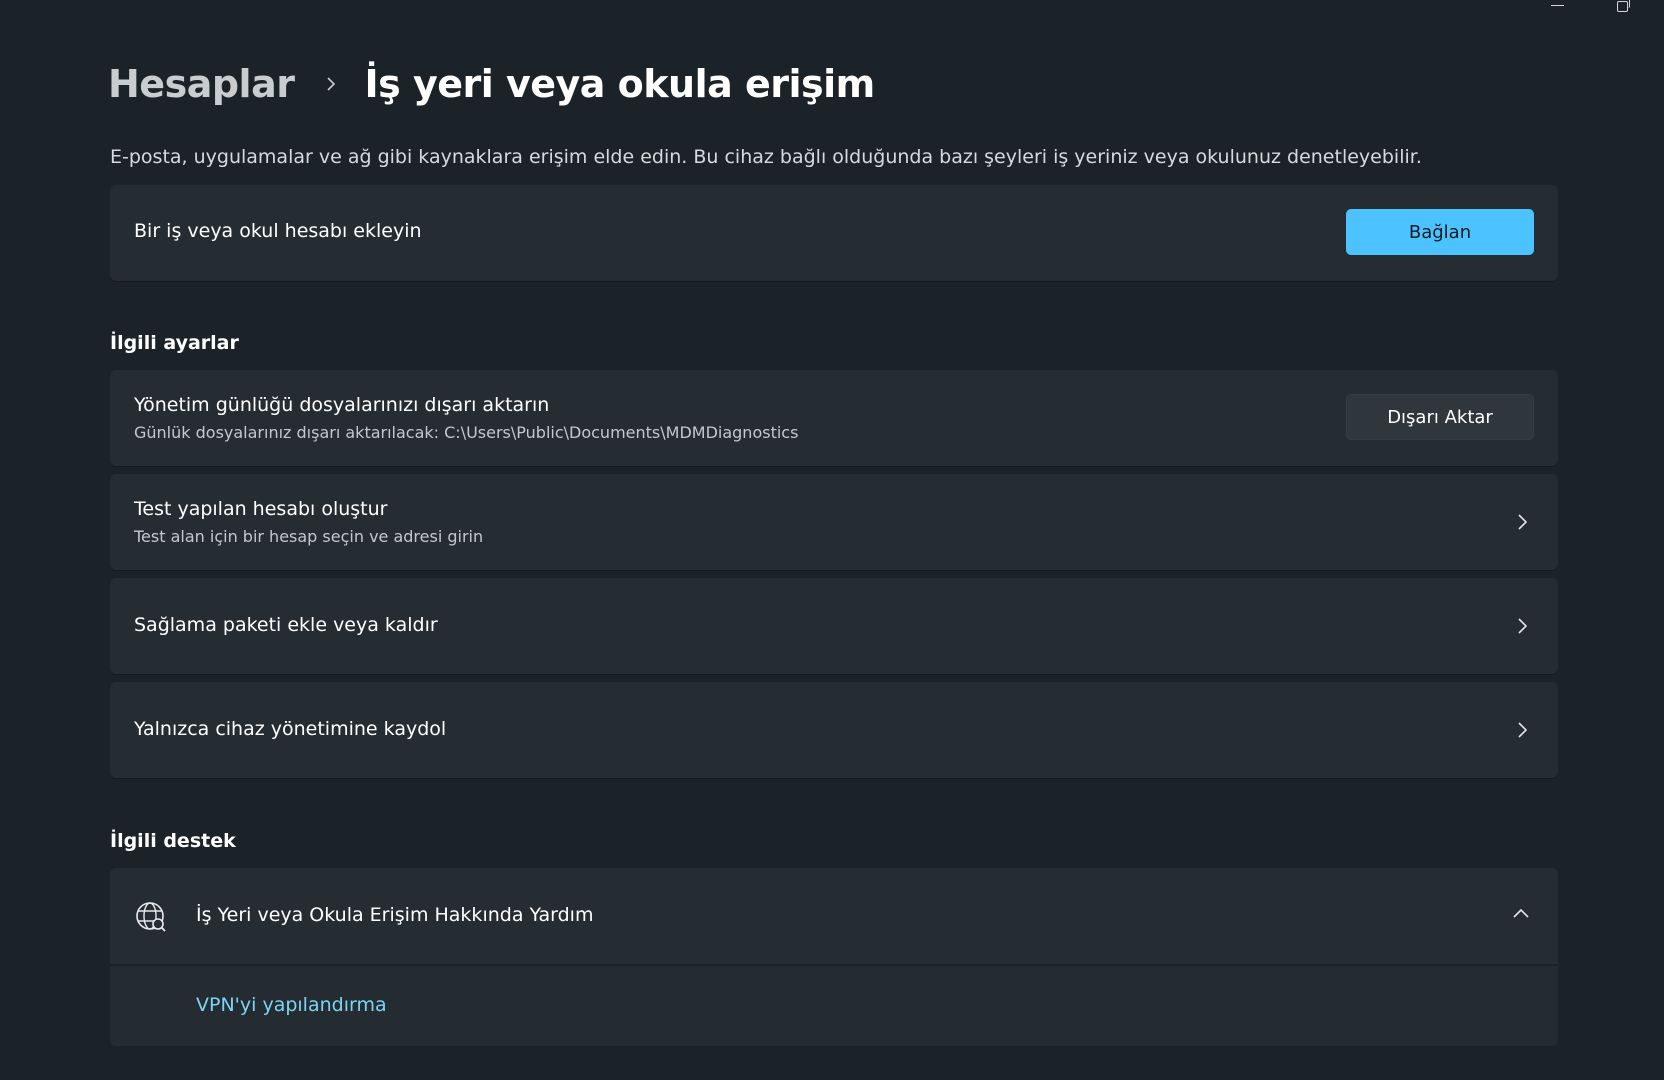 This screenshot has width=1664, height=1080. Describe the element at coordinates (286, 625) in the screenshot. I see `provisioning-package-title: Sağlama paketi ekle veya kaldır` at that location.